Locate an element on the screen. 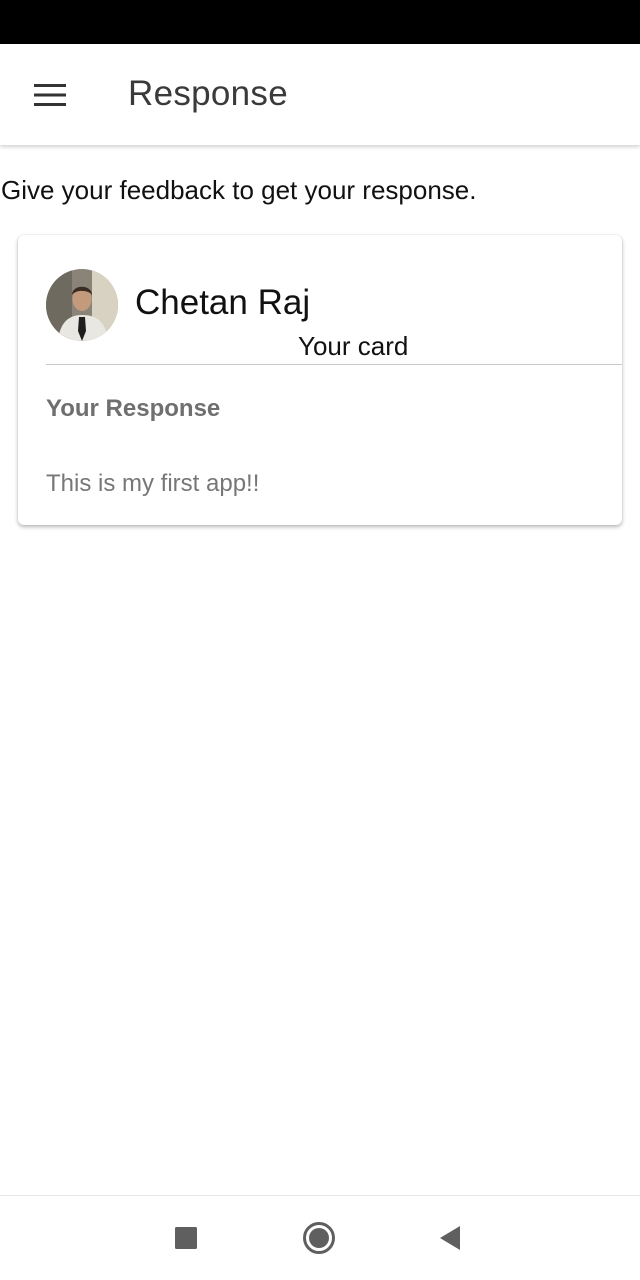 The height and width of the screenshot is (1280, 640). hamburger-menu-icon is located at coordinates (50, 95).